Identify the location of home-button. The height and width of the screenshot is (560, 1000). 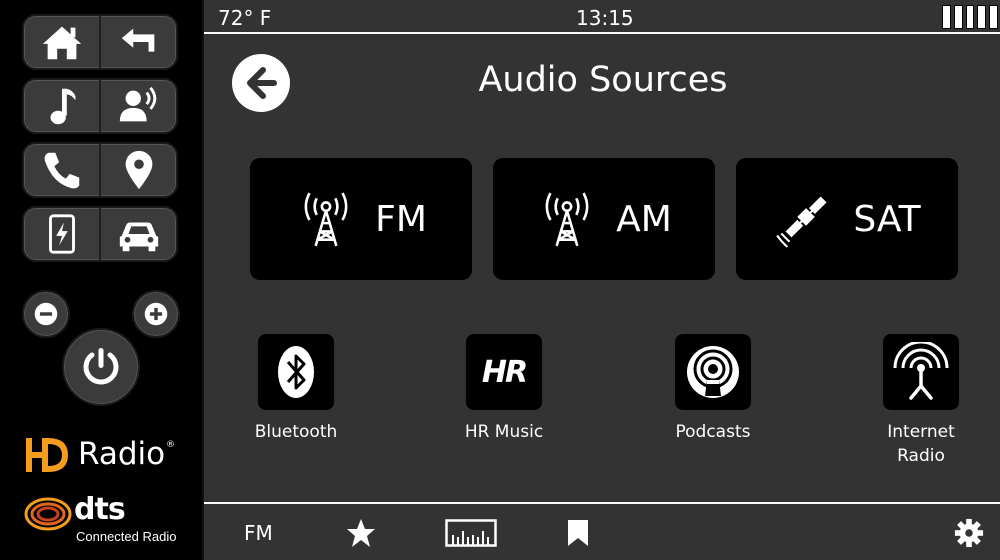
(62, 42).